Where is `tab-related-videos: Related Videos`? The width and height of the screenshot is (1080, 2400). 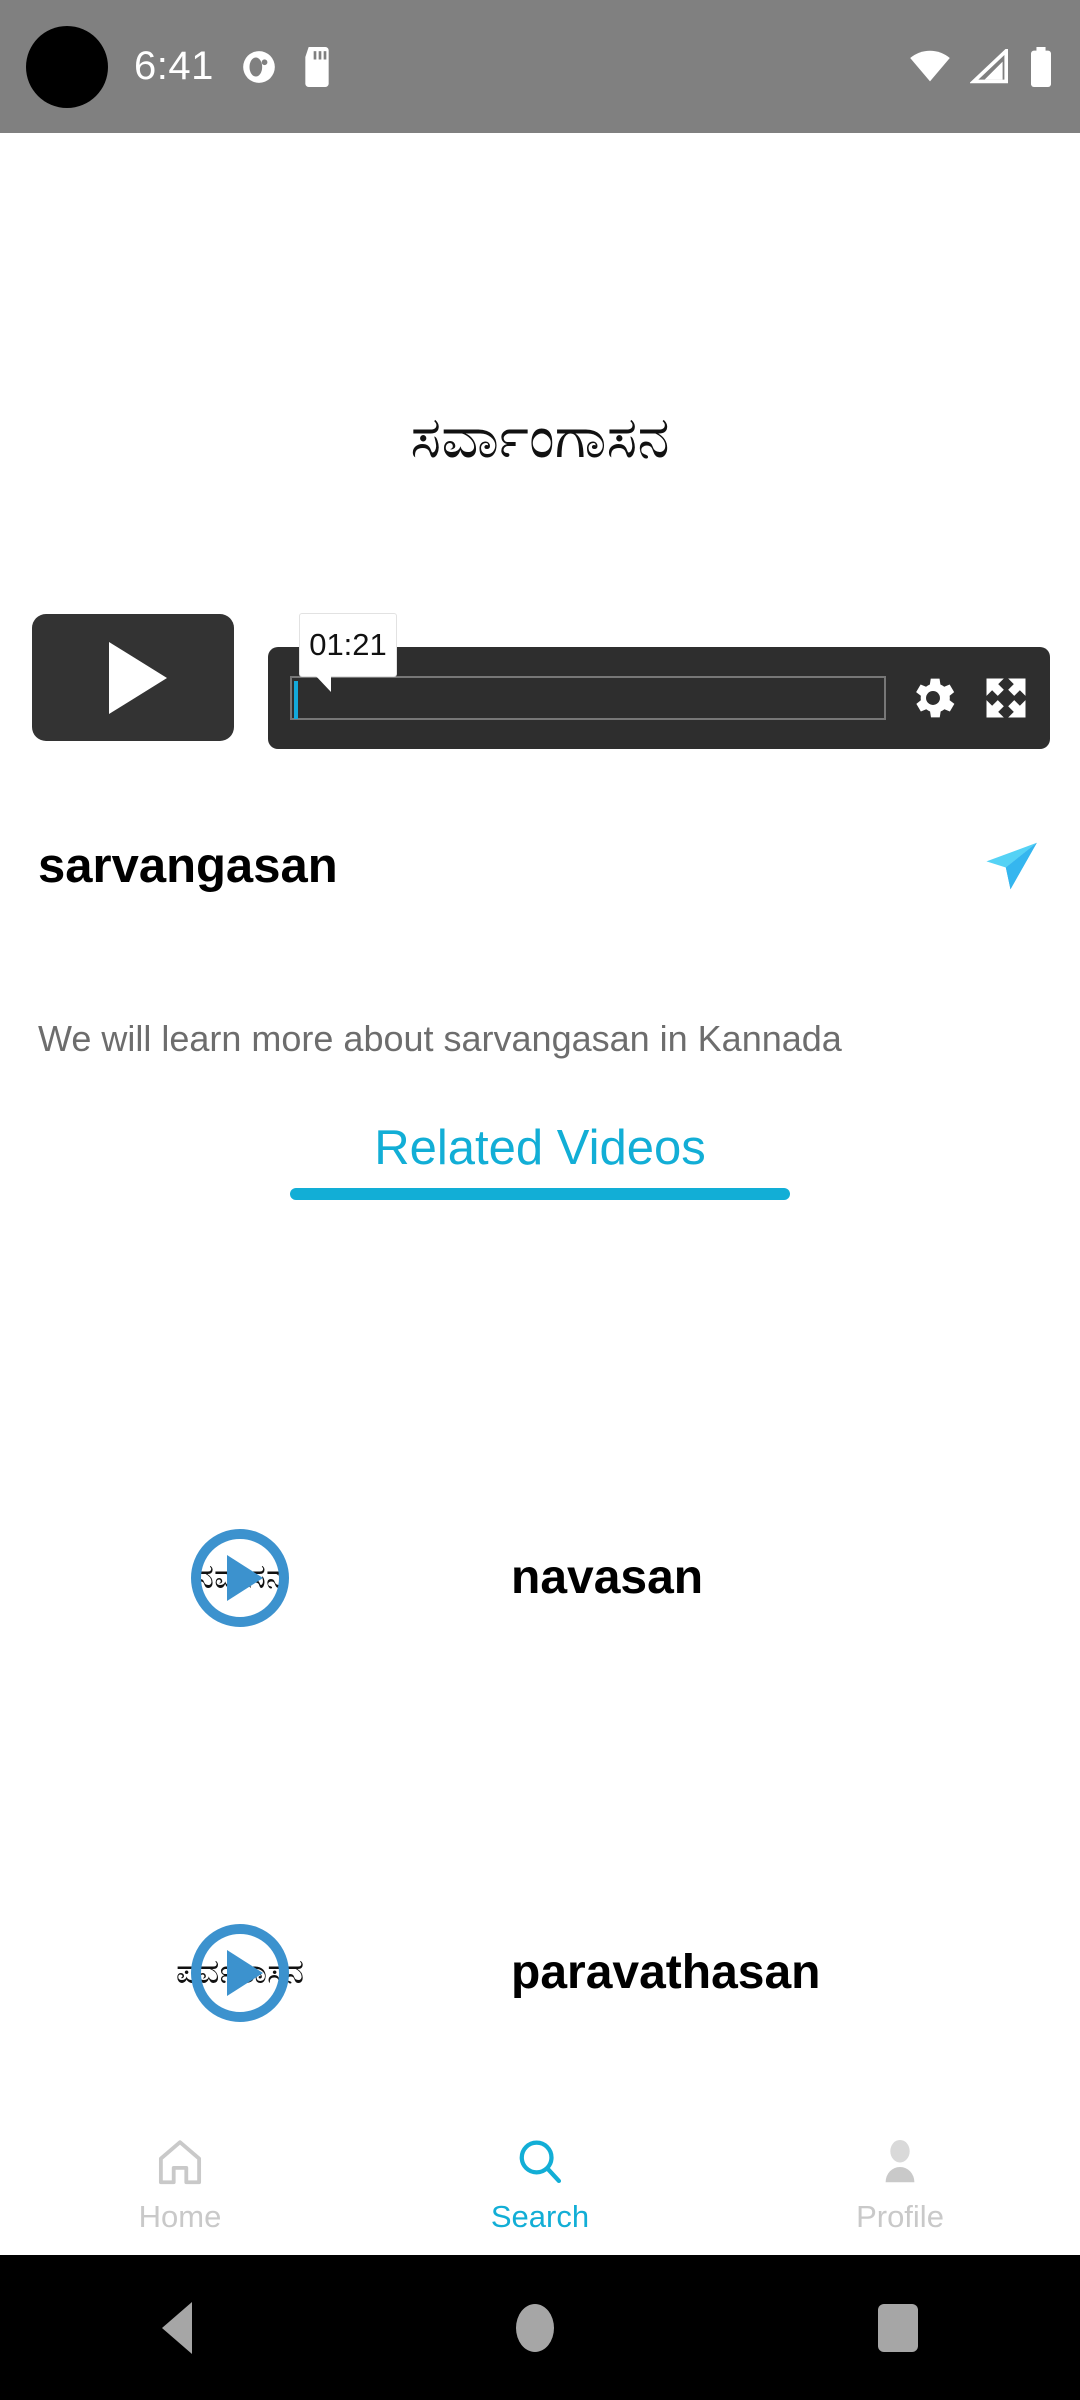 tab-related-videos: Related Videos is located at coordinates (540, 1154).